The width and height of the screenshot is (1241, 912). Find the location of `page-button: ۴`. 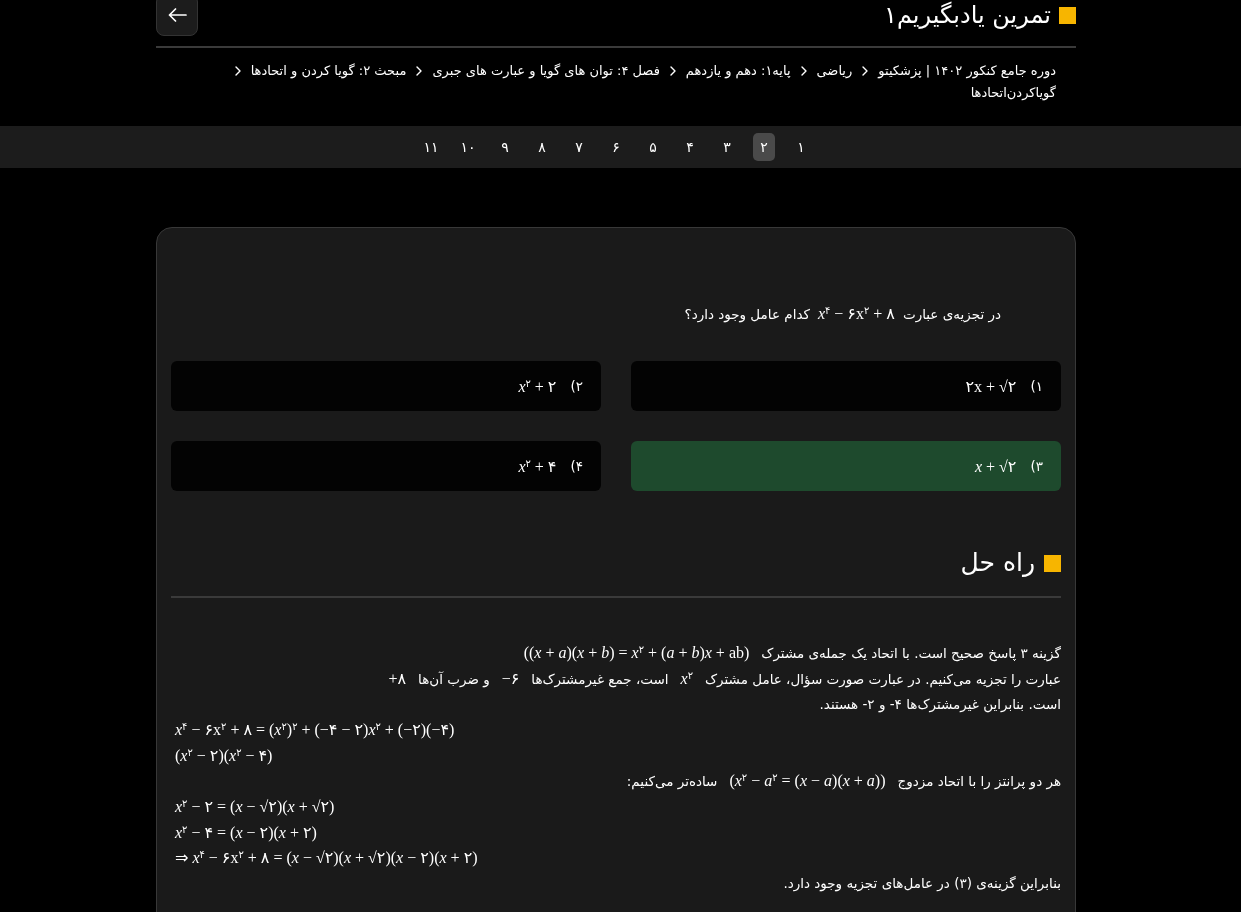

page-button: ۴ is located at coordinates (690, 147).